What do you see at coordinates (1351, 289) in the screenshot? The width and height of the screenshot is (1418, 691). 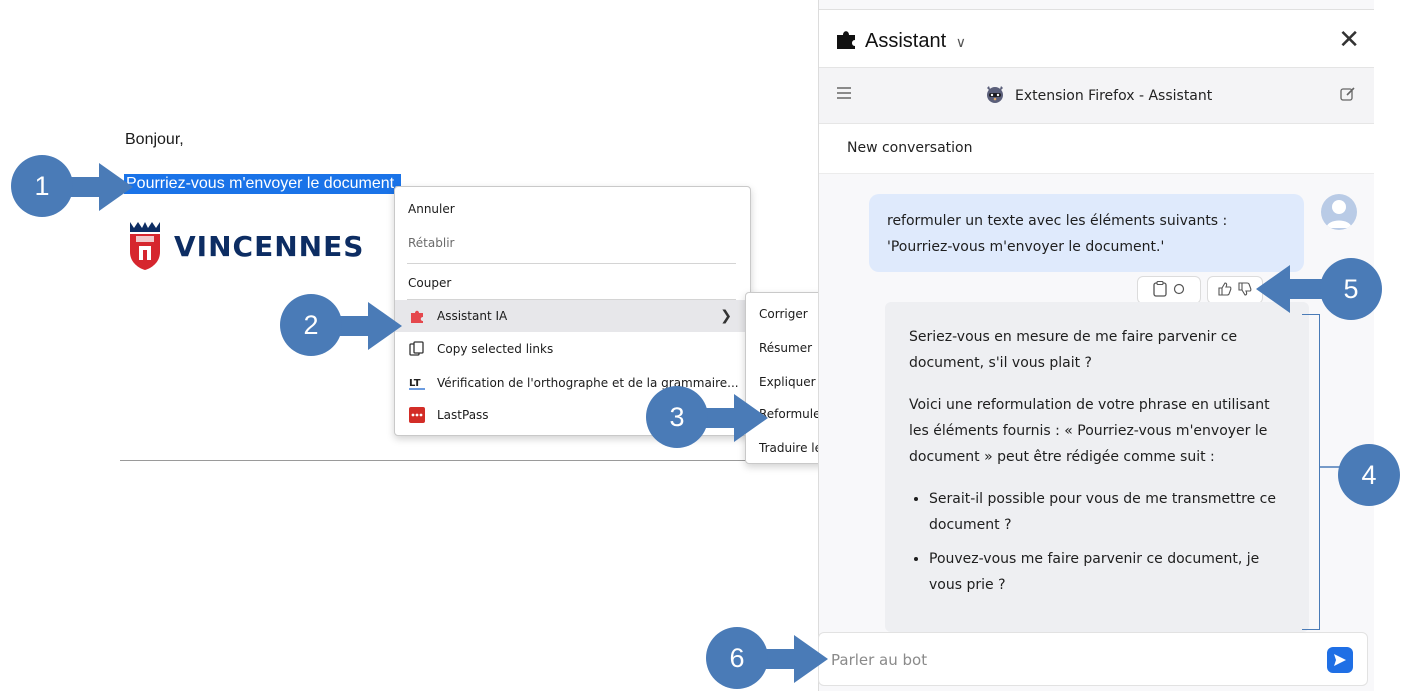 I see `callout-number: 5` at bounding box center [1351, 289].